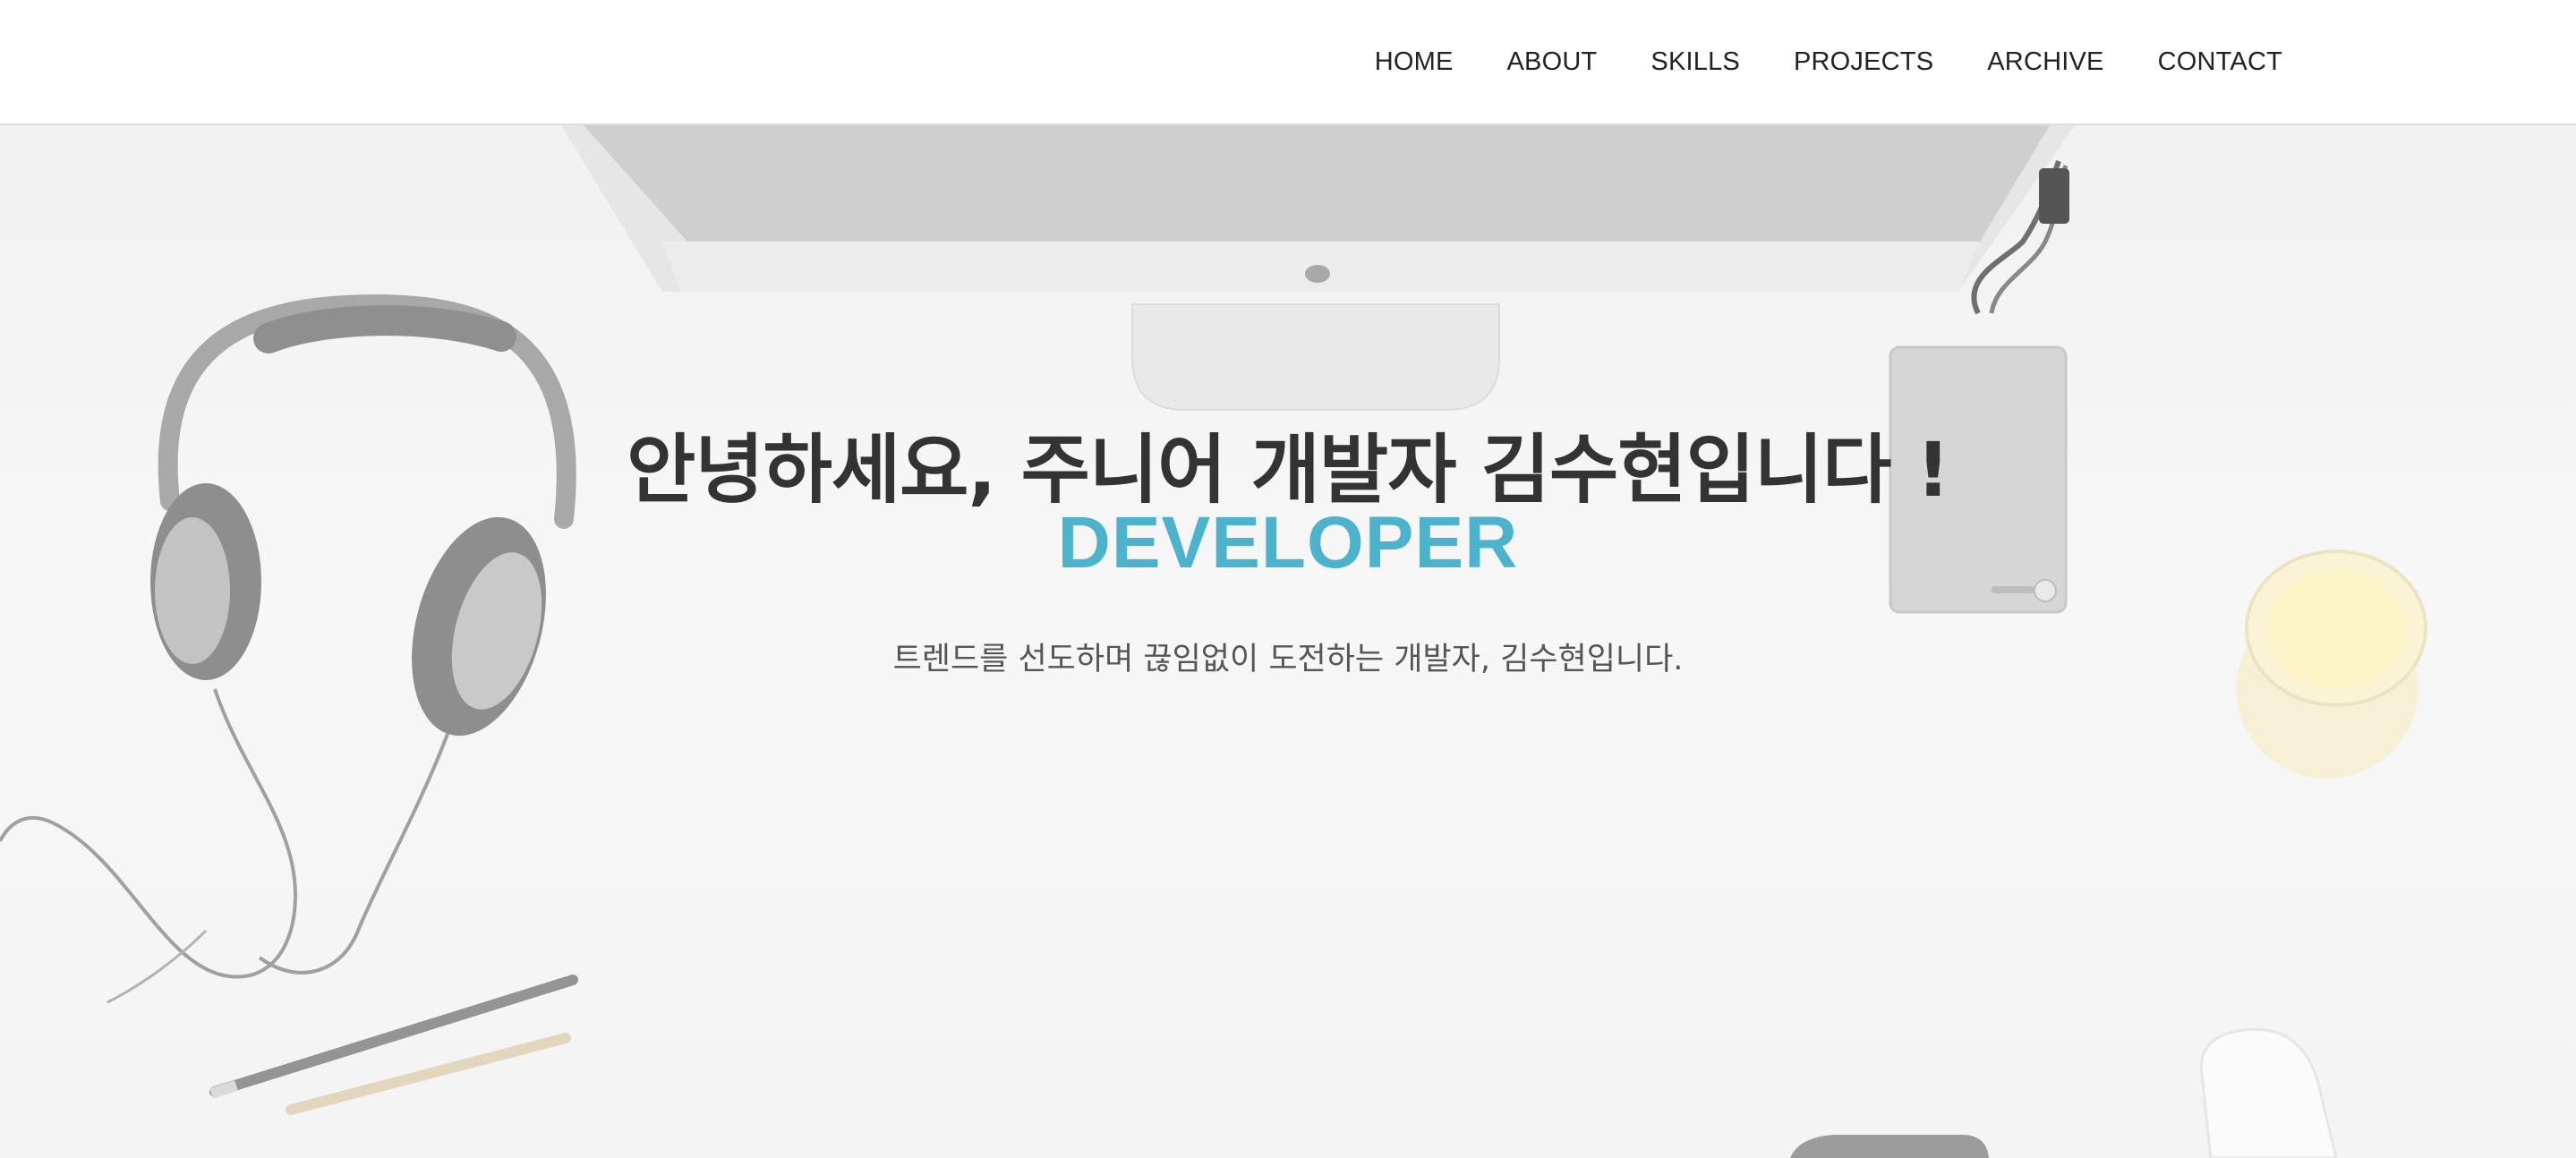 This screenshot has width=2576, height=1158. Describe the element at coordinates (1889, 1146) in the screenshot. I see `keyboard-edge-image` at that location.